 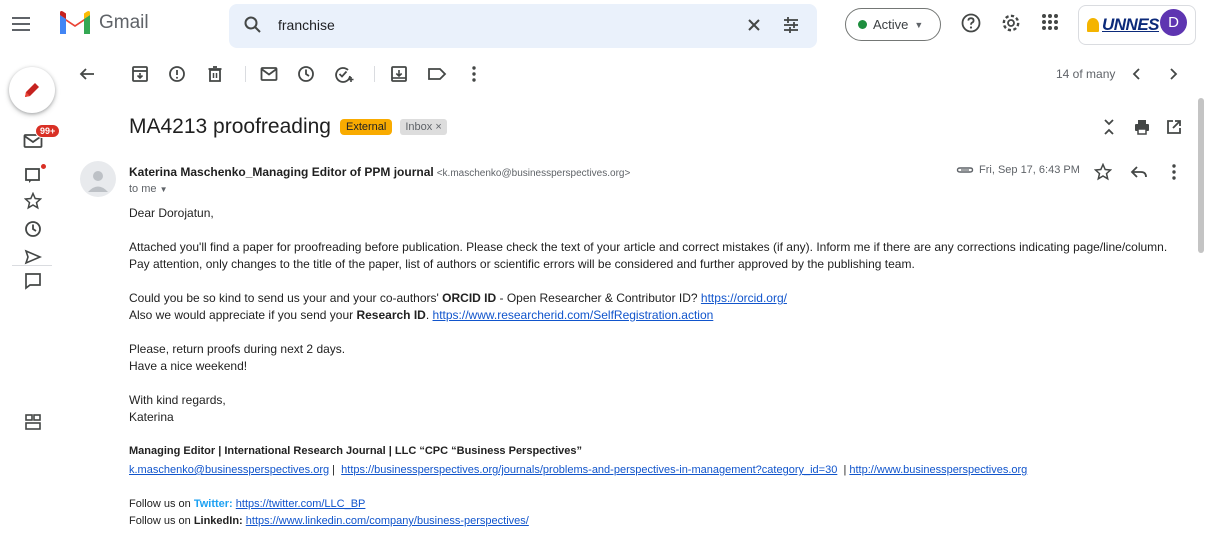 What do you see at coordinates (253, 27) in the screenshot?
I see `search-icon` at bounding box center [253, 27].